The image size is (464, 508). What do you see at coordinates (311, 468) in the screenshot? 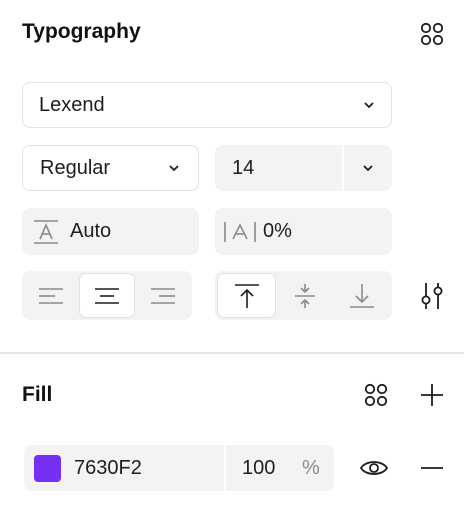
I see `opacity-unit: %` at bounding box center [311, 468].